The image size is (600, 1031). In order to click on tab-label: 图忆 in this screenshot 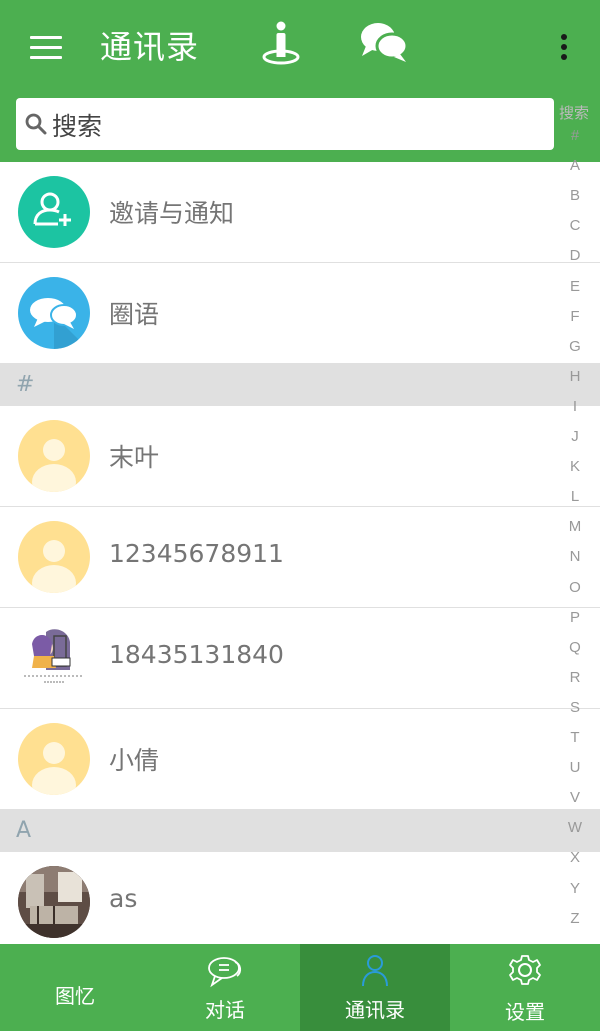, I will do `click(75, 996)`.